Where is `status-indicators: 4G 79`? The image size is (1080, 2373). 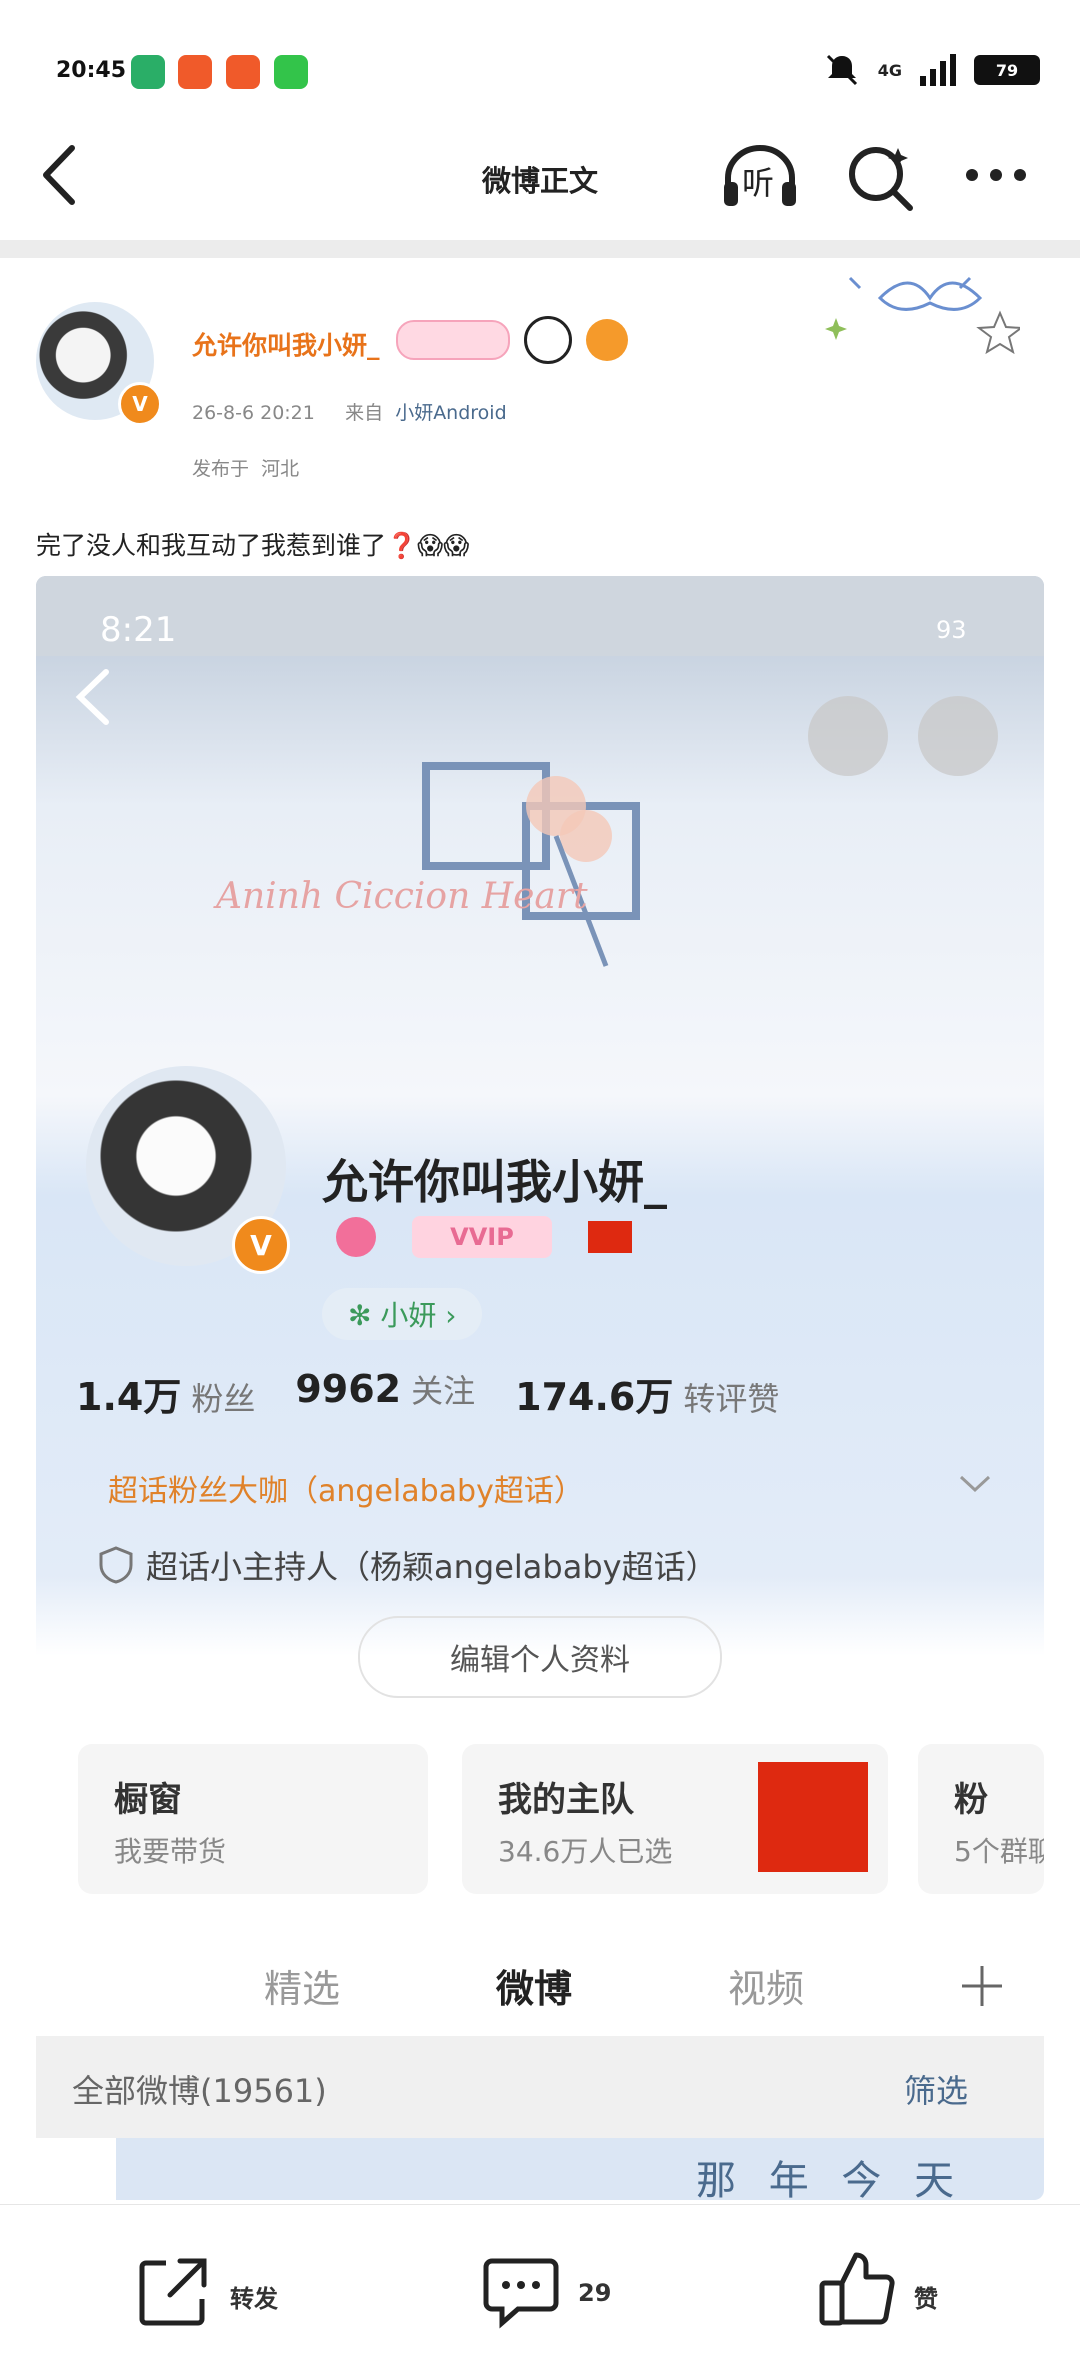 status-indicators: 4G 79 is located at coordinates (931, 70).